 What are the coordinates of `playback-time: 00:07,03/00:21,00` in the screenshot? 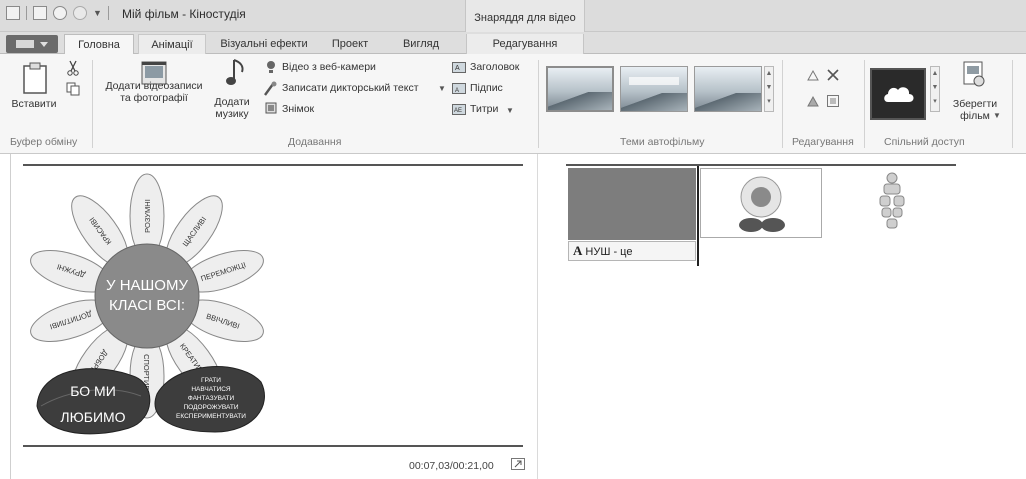 It's located at (451, 466).